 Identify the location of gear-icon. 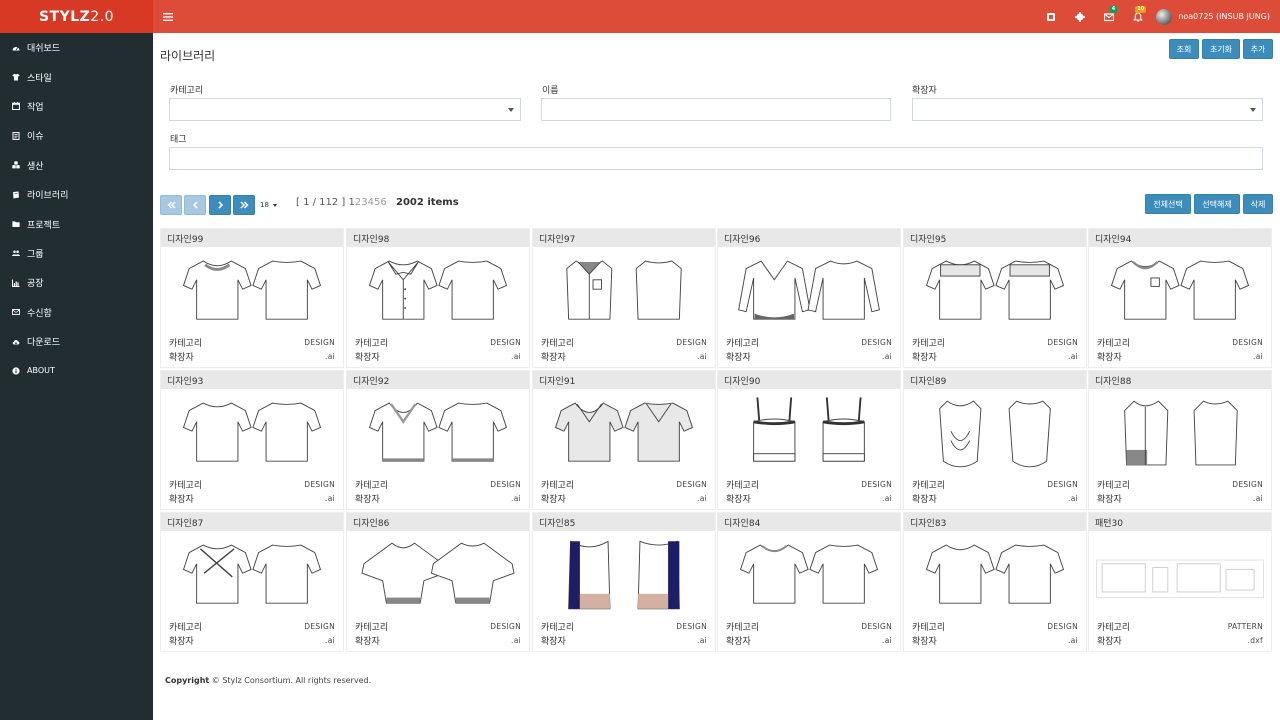
(1079, 16).